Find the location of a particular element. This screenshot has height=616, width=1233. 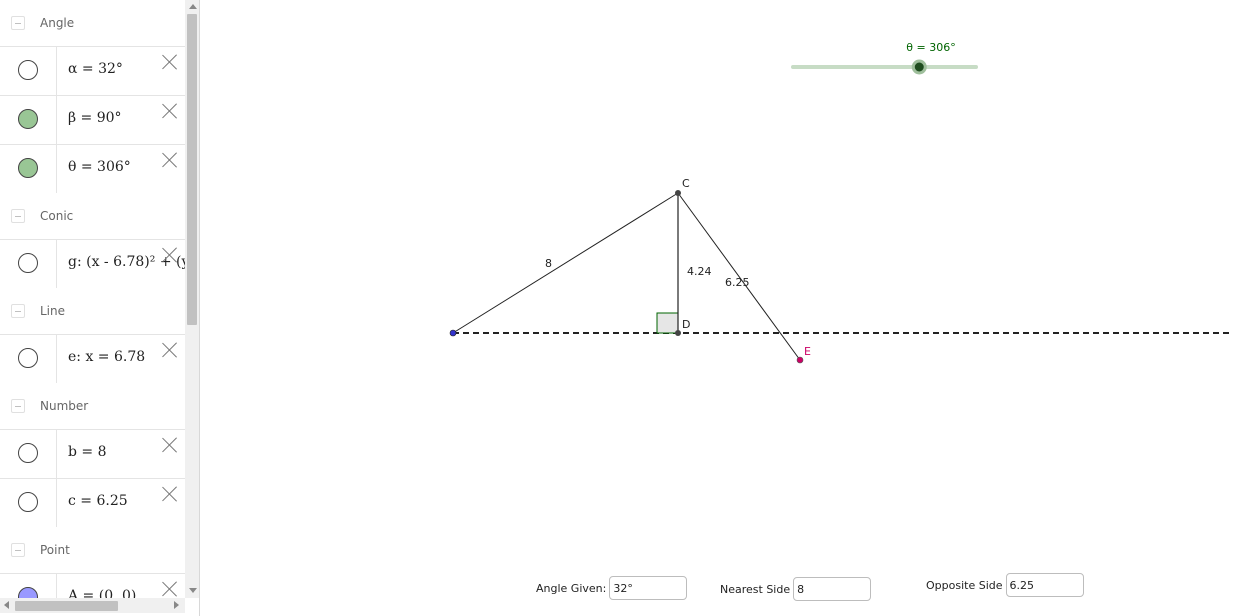

opposite-side-input is located at coordinates (1044, 585).